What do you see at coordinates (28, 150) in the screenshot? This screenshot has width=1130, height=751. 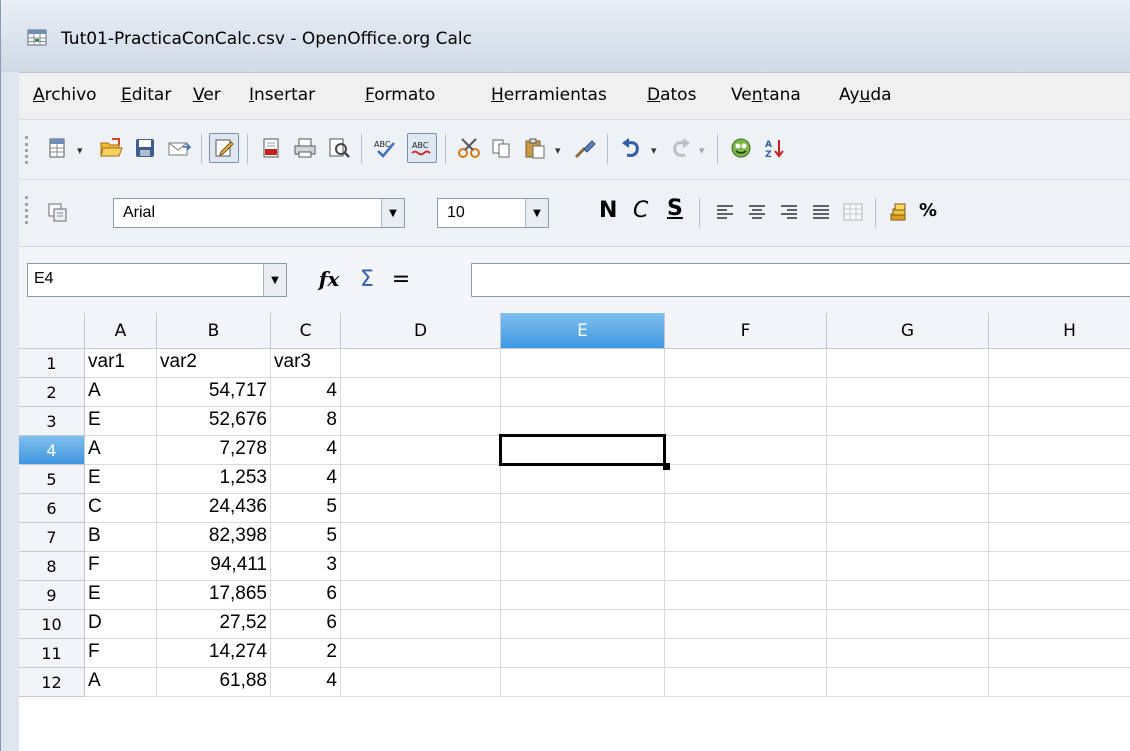 I see `toolbar-grip` at bounding box center [28, 150].